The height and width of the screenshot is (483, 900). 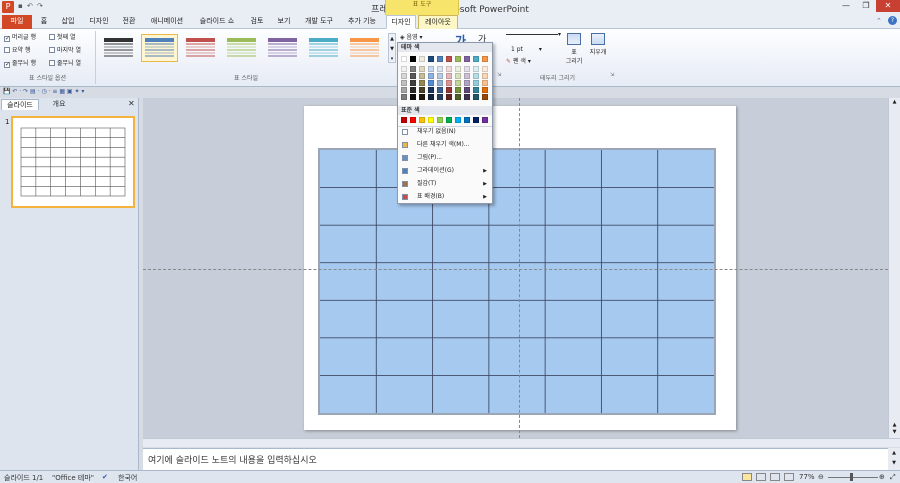 What do you see at coordinates (445, 184) in the screenshot?
I see `shading-menu-item: 질감(T) ▶` at bounding box center [445, 184].